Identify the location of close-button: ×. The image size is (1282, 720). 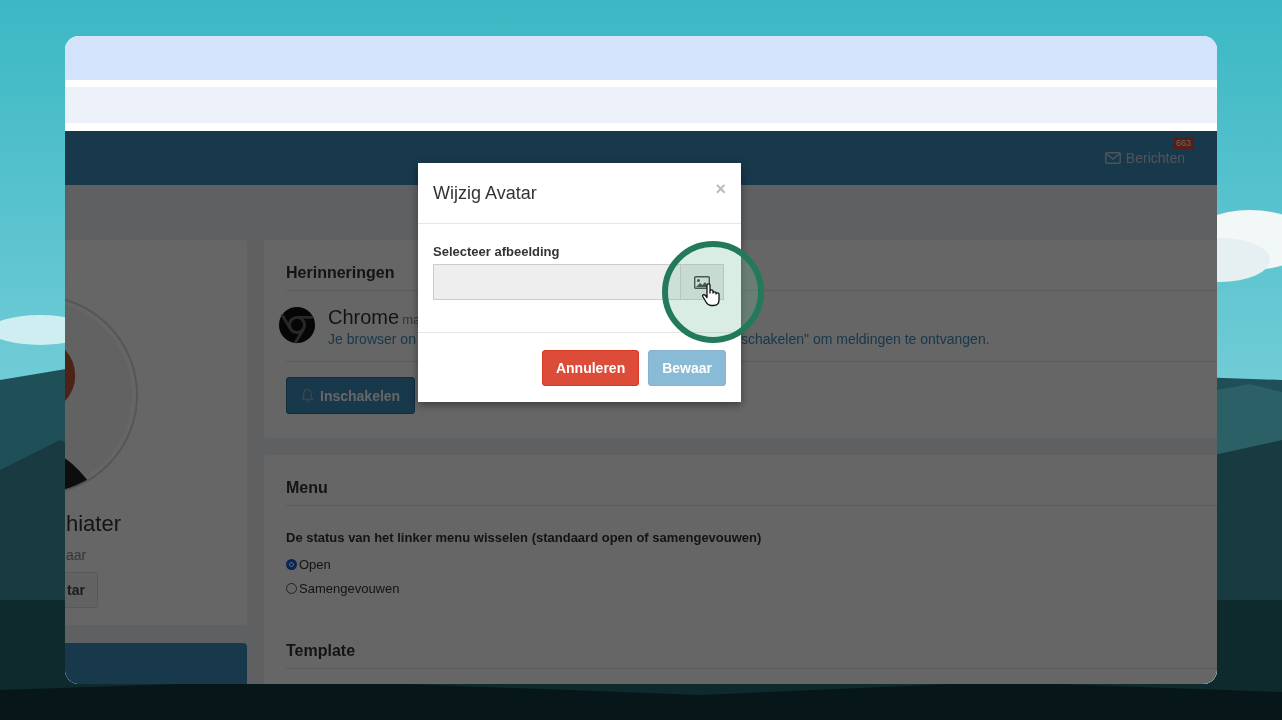
(720, 189).